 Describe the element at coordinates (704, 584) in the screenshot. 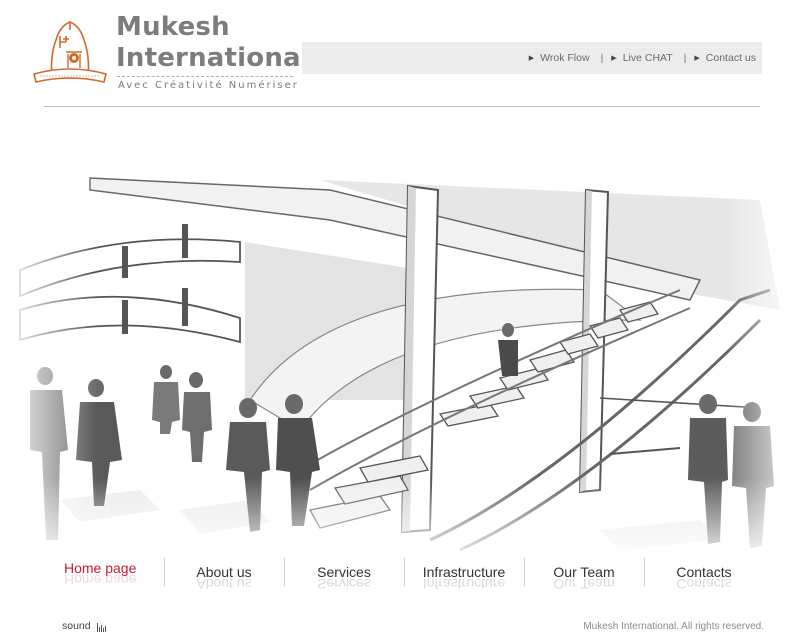

I see `nav-label-reflection: Contacts` at that location.